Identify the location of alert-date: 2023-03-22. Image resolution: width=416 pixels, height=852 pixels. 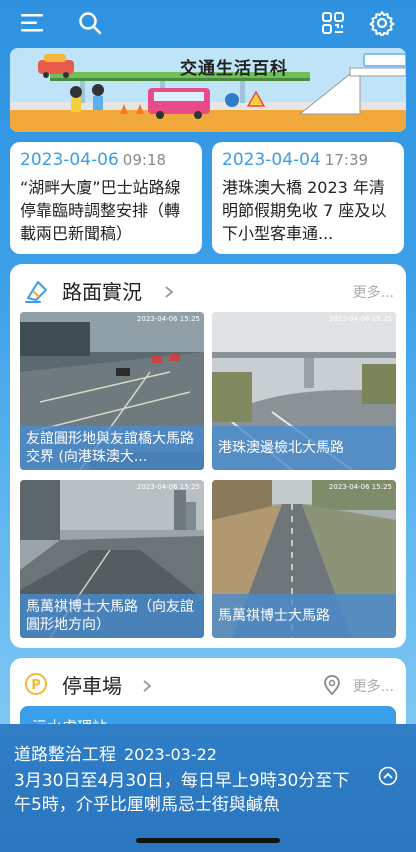
(170, 754).